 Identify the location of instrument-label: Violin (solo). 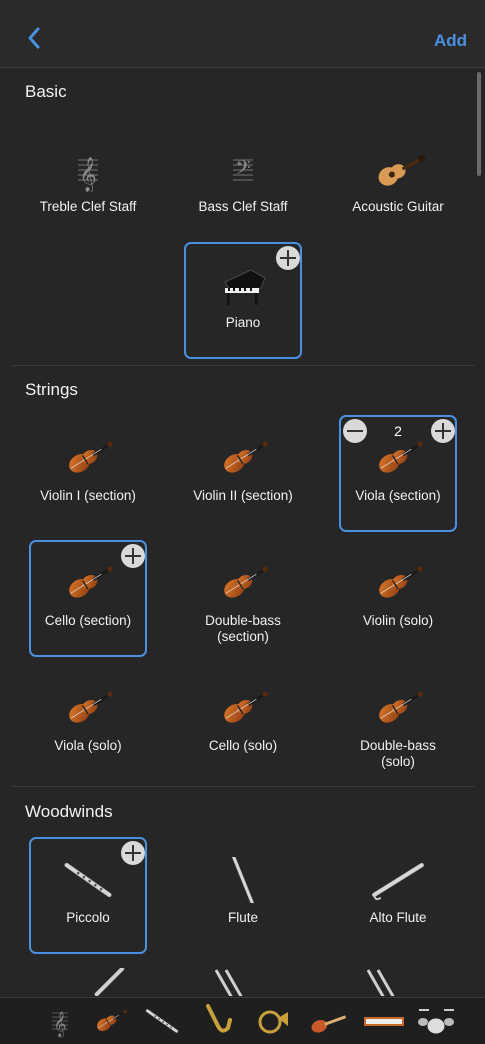
(398, 620).